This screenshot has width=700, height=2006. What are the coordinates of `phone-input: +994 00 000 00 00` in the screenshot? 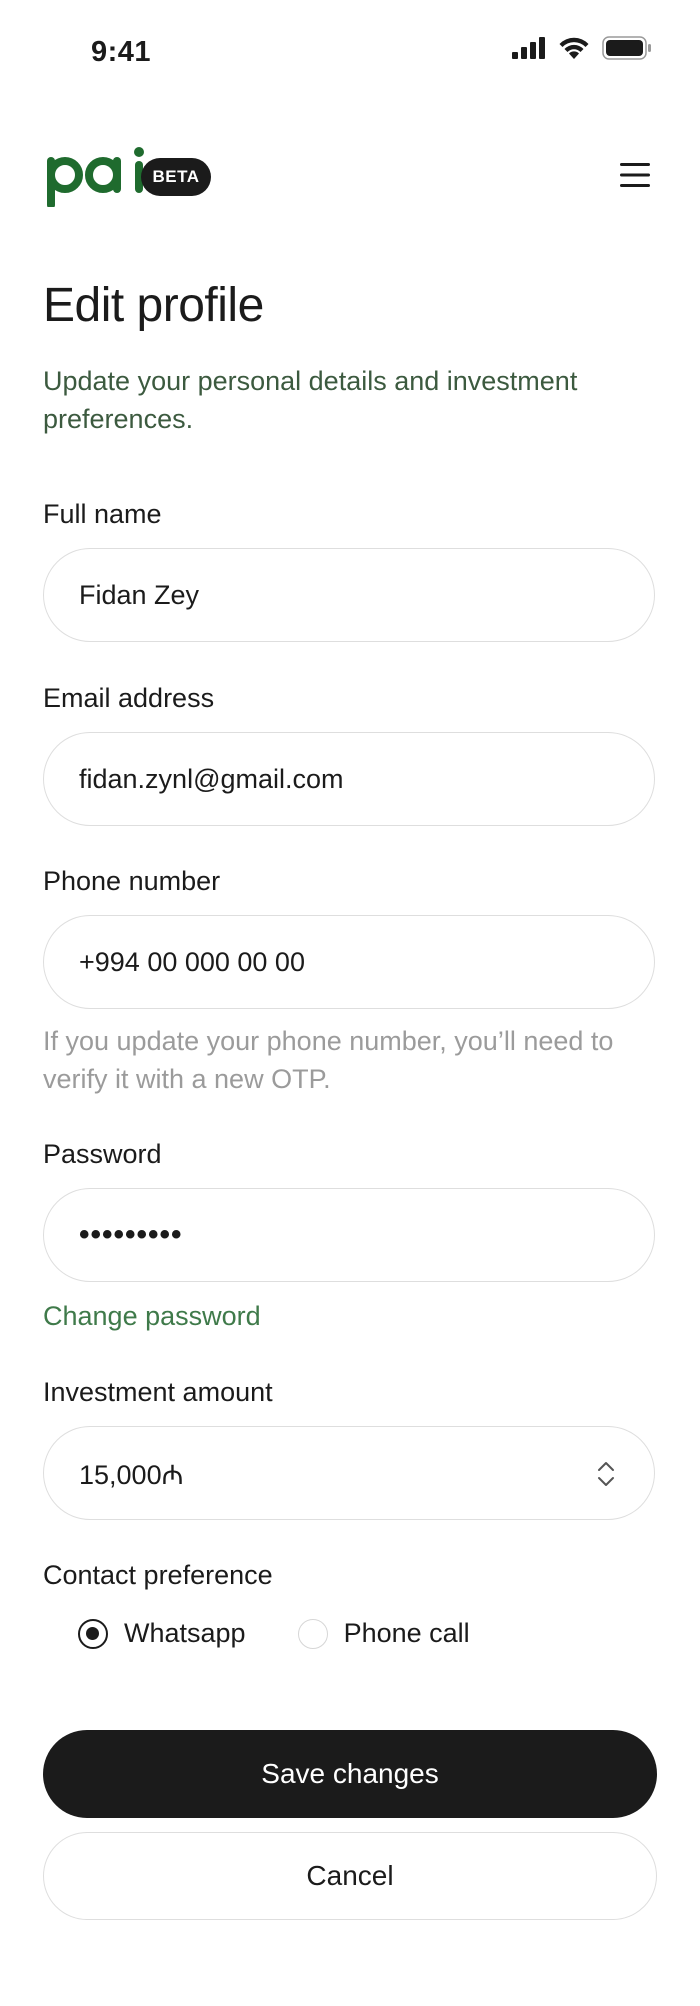 It's located at (349, 962).